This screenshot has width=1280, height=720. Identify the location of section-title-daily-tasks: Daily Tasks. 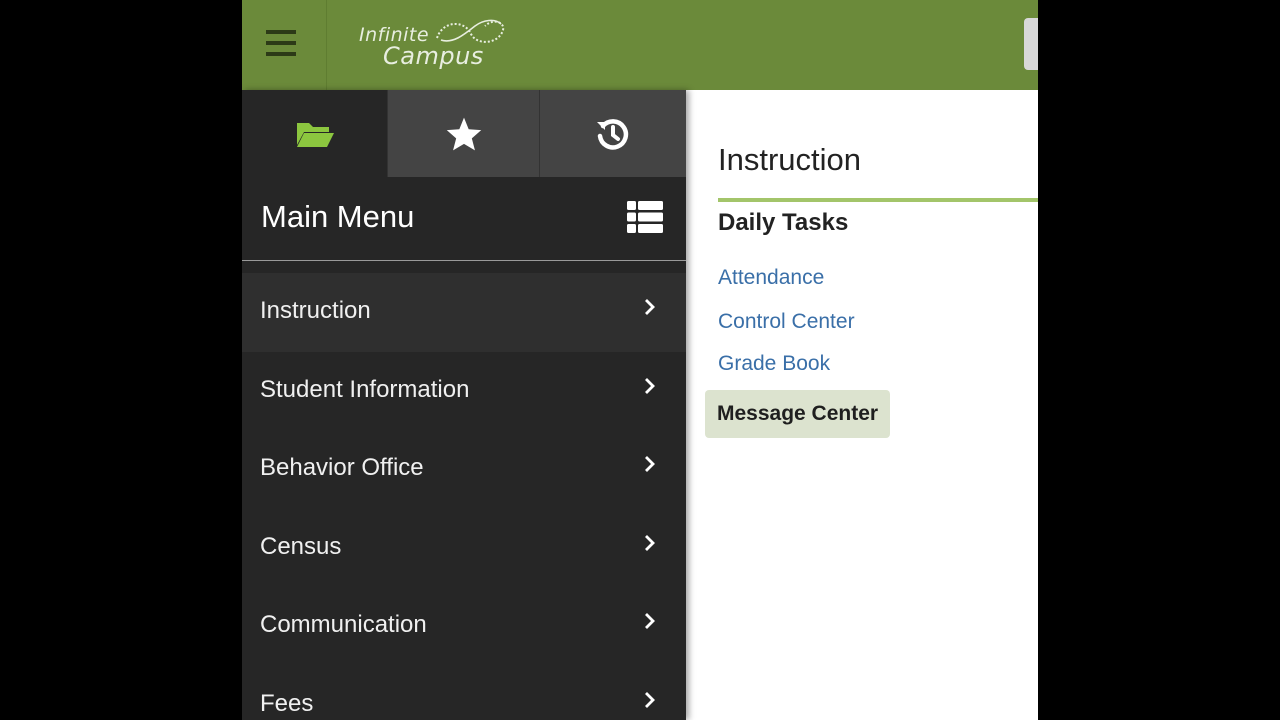
(783, 222).